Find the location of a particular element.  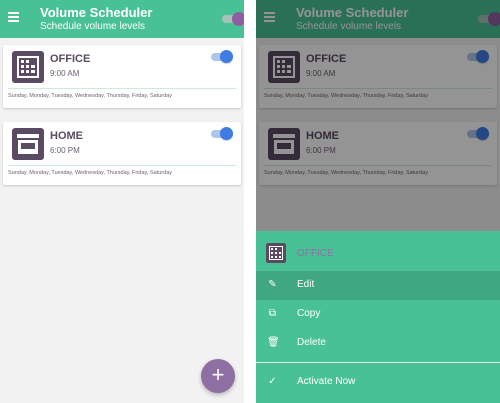

check-icon: ✓ is located at coordinates (272, 381).